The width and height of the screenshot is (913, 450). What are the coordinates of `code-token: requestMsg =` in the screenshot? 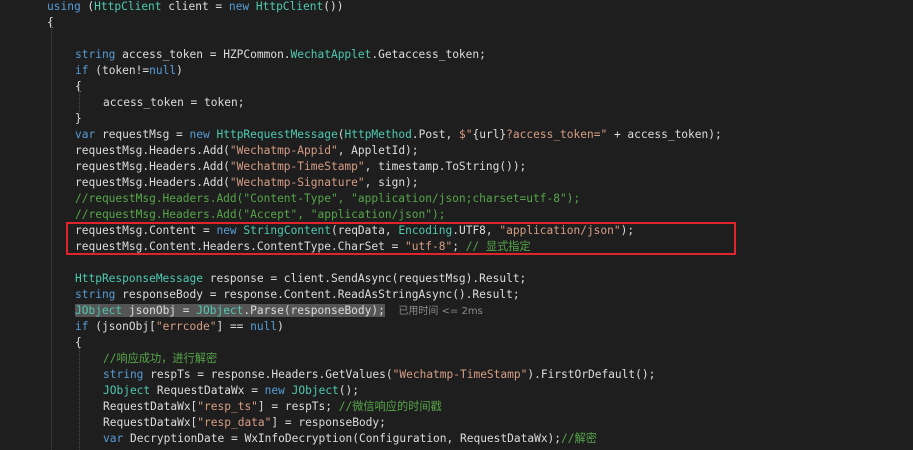 It's located at (142, 134).